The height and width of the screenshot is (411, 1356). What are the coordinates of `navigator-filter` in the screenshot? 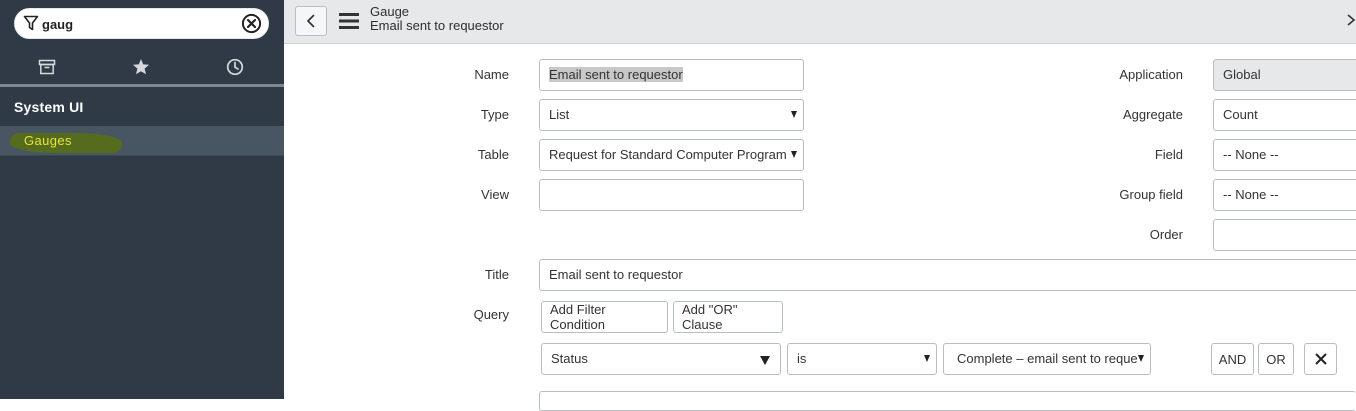 It's located at (141, 23).